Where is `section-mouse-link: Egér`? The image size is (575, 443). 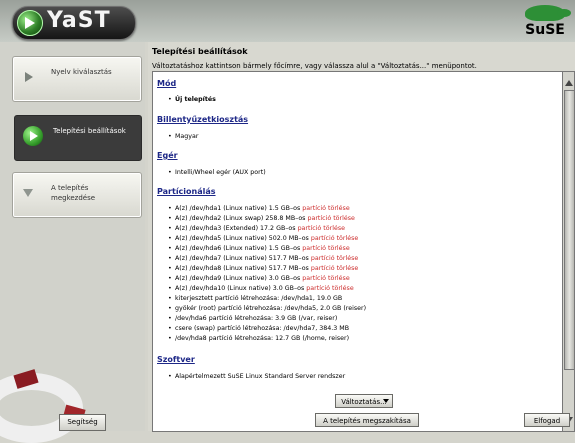 section-mouse-link: Egér is located at coordinates (167, 155).